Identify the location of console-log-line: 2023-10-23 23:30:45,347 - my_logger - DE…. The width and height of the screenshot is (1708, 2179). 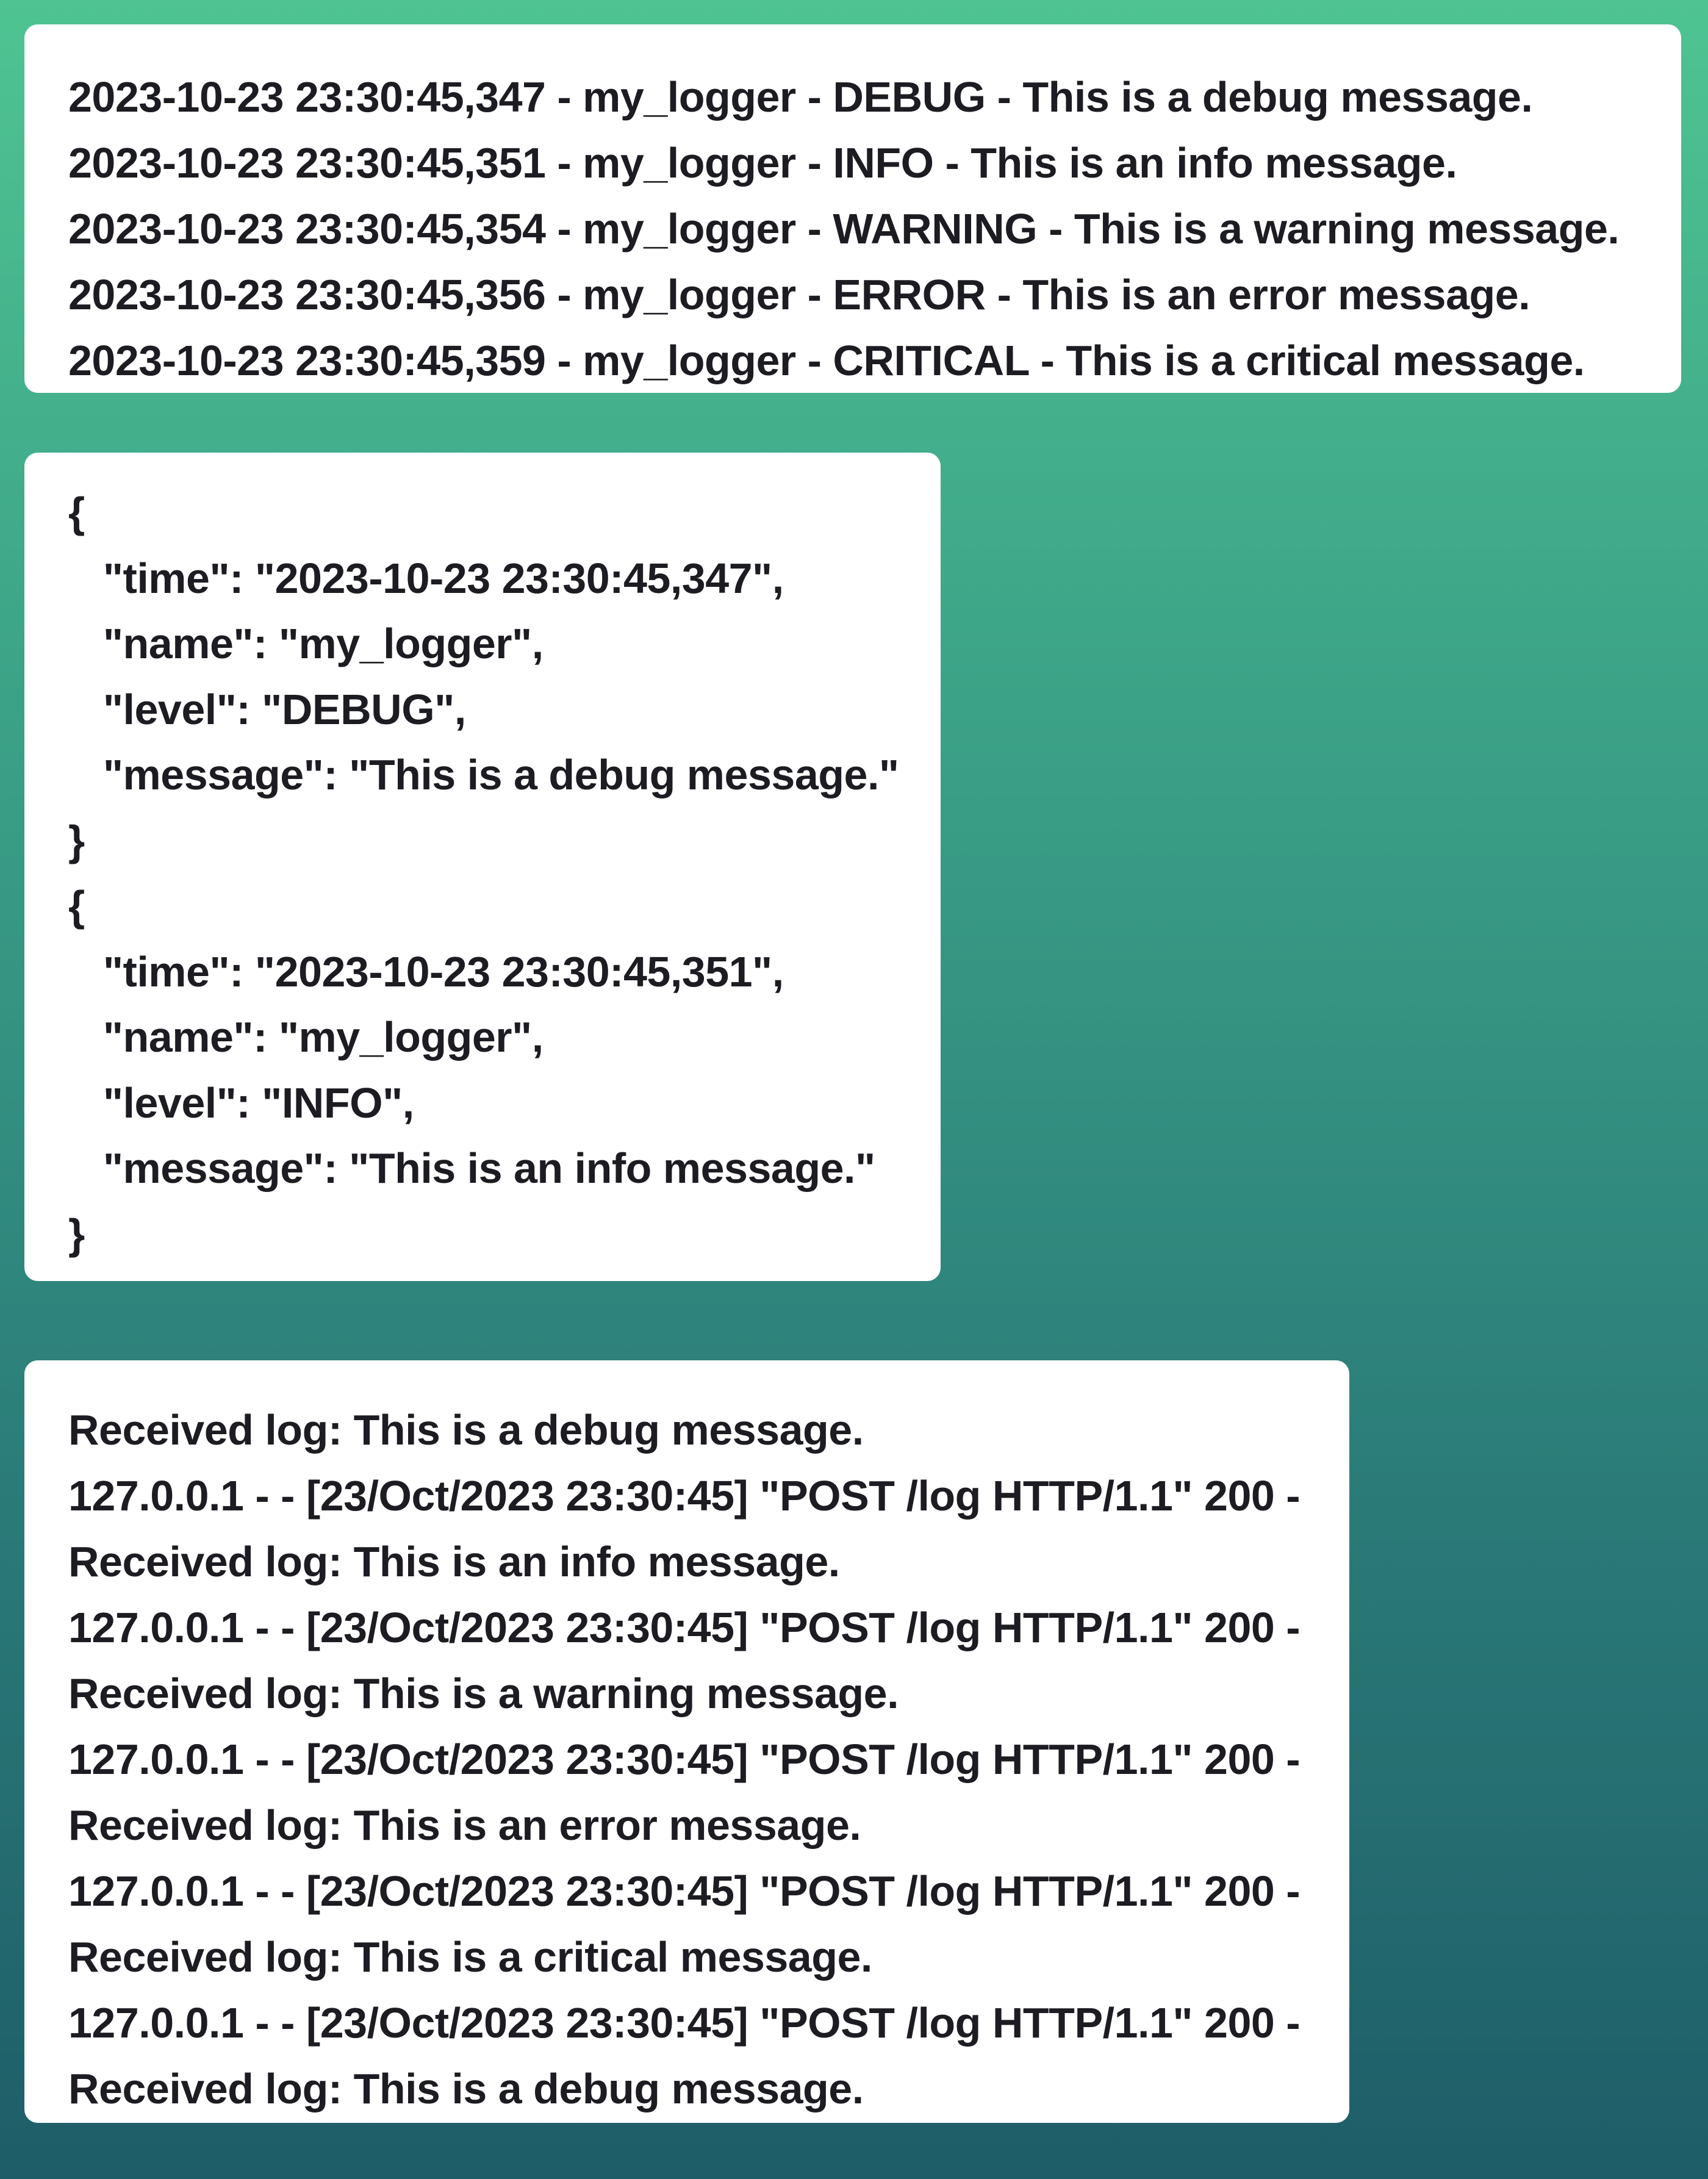
(800, 97).